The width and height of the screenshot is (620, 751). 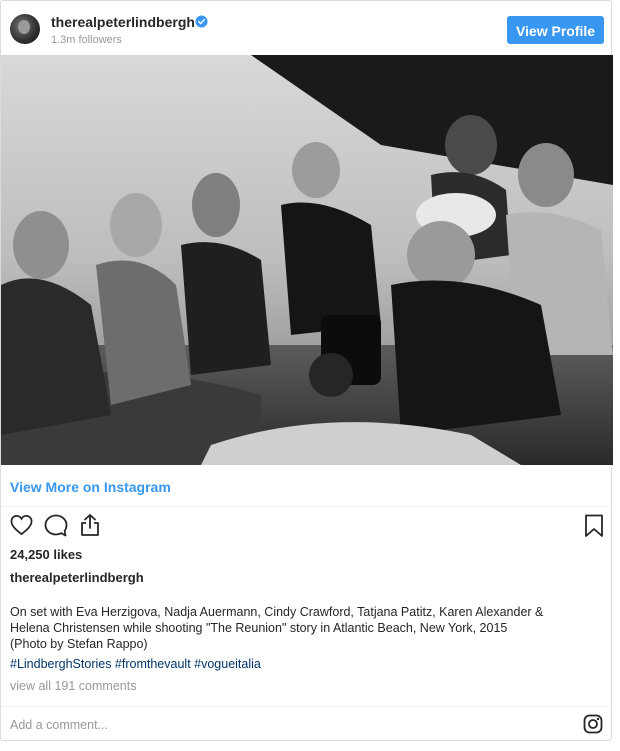 I want to click on post-actions, so click(x=306, y=526).